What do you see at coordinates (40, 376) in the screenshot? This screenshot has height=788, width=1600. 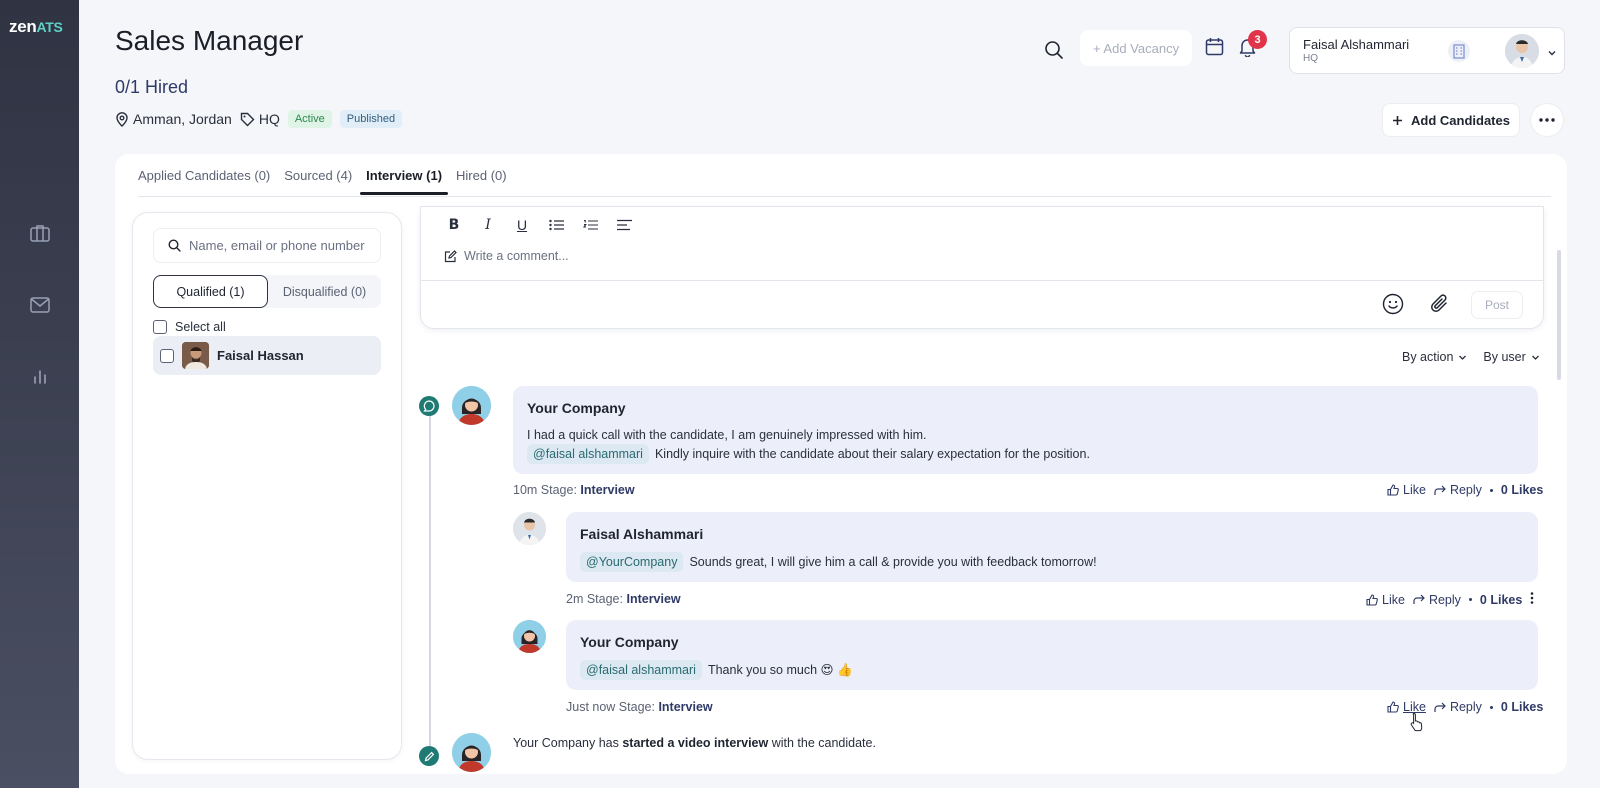 I see `chart-icon` at bounding box center [40, 376].